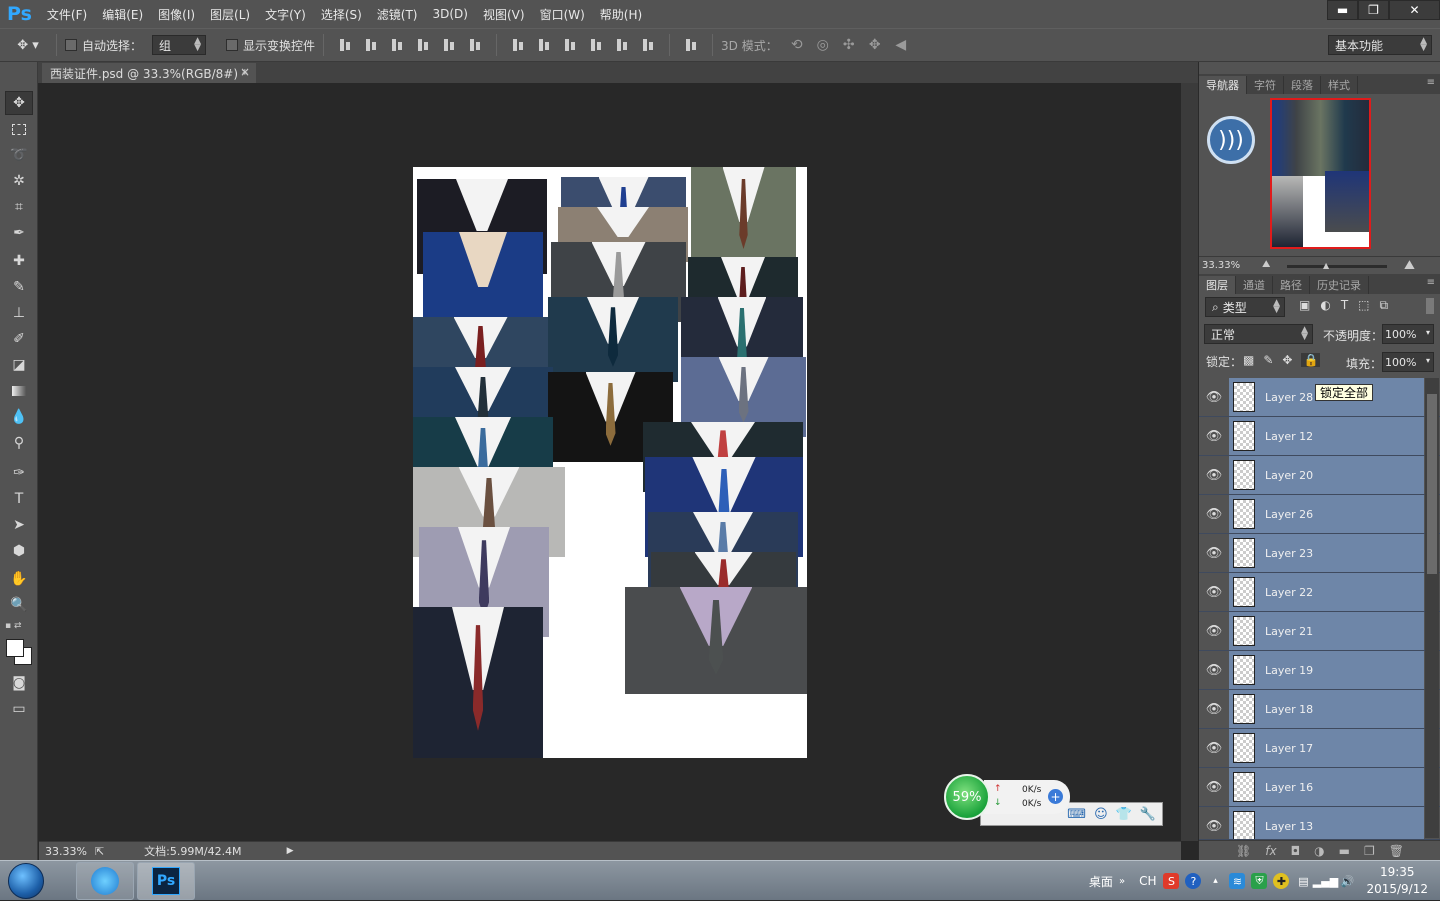 This screenshot has height=901, width=1440. I want to click on screen-mode-icon: ▭, so click(19, 709).